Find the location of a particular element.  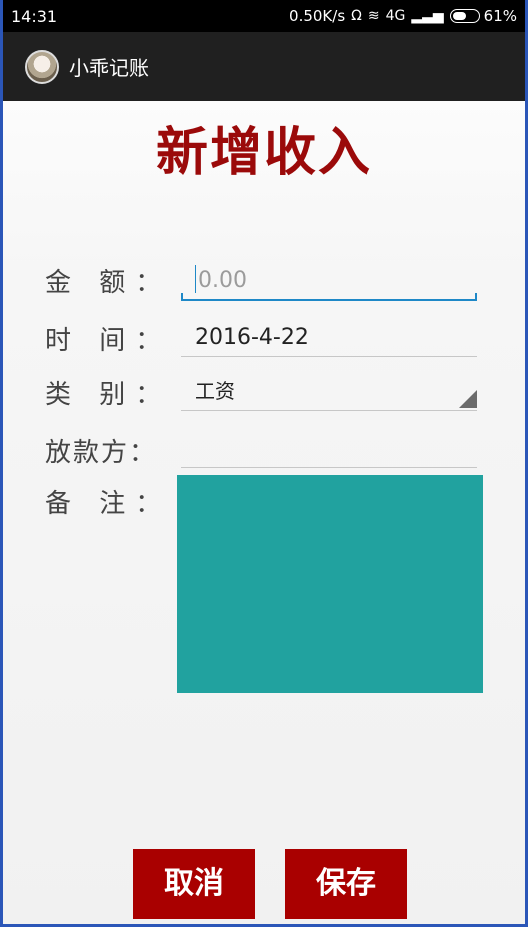

notes-label: 备 注： is located at coordinates (108, 504).